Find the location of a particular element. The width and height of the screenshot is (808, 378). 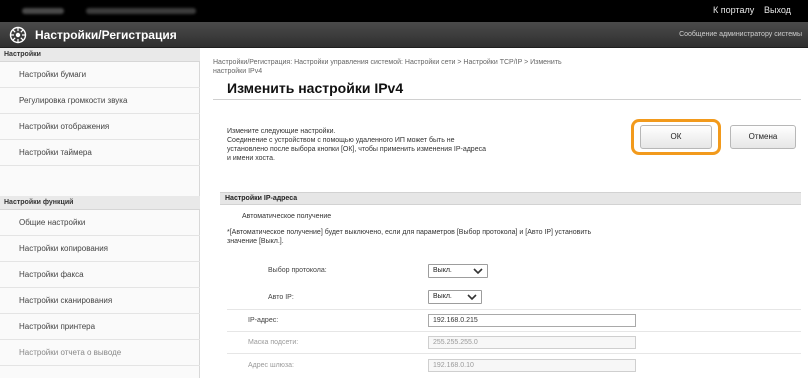

ip-settings-heading: Настройки IP-адреса is located at coordinates (510, 198).